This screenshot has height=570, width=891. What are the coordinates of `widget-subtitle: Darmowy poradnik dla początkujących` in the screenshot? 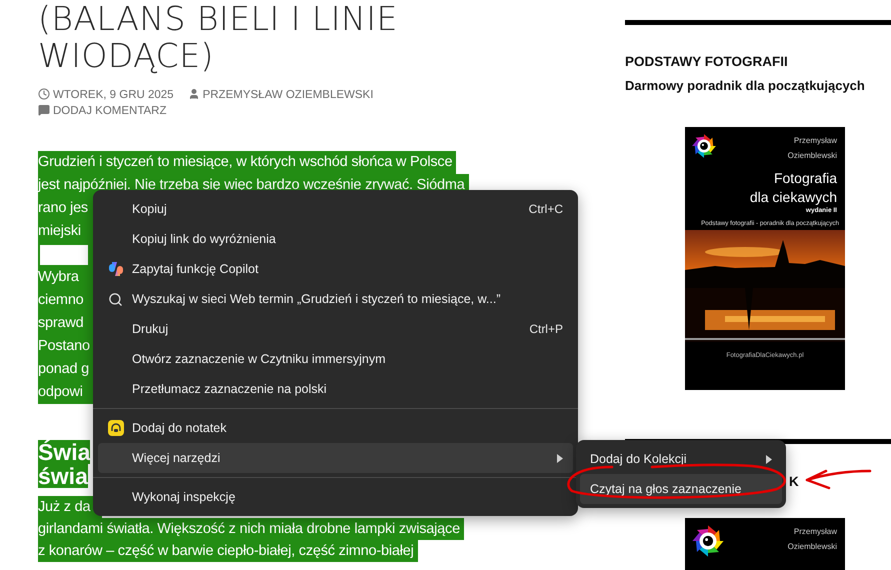 It's located at (745, 85).